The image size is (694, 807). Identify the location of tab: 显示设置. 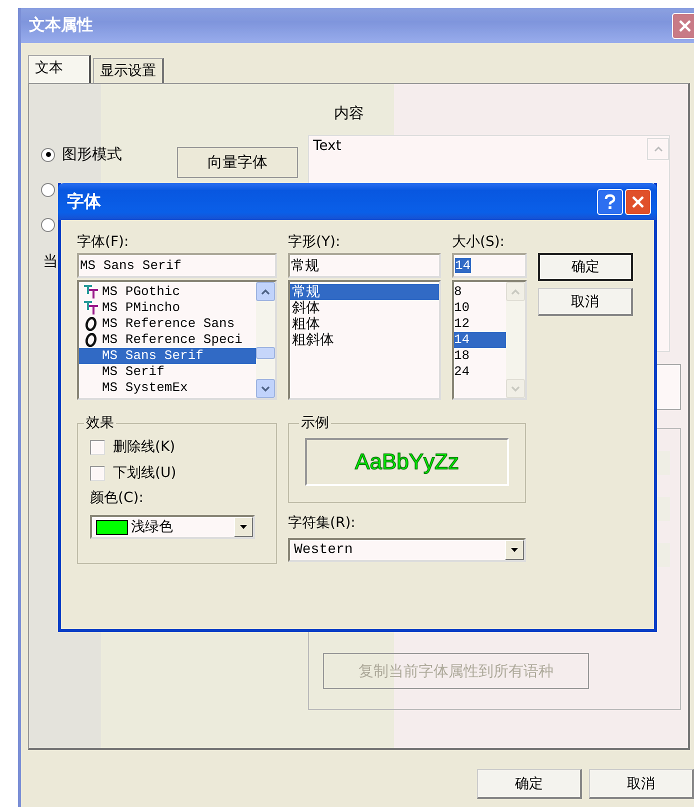
(128, 70).